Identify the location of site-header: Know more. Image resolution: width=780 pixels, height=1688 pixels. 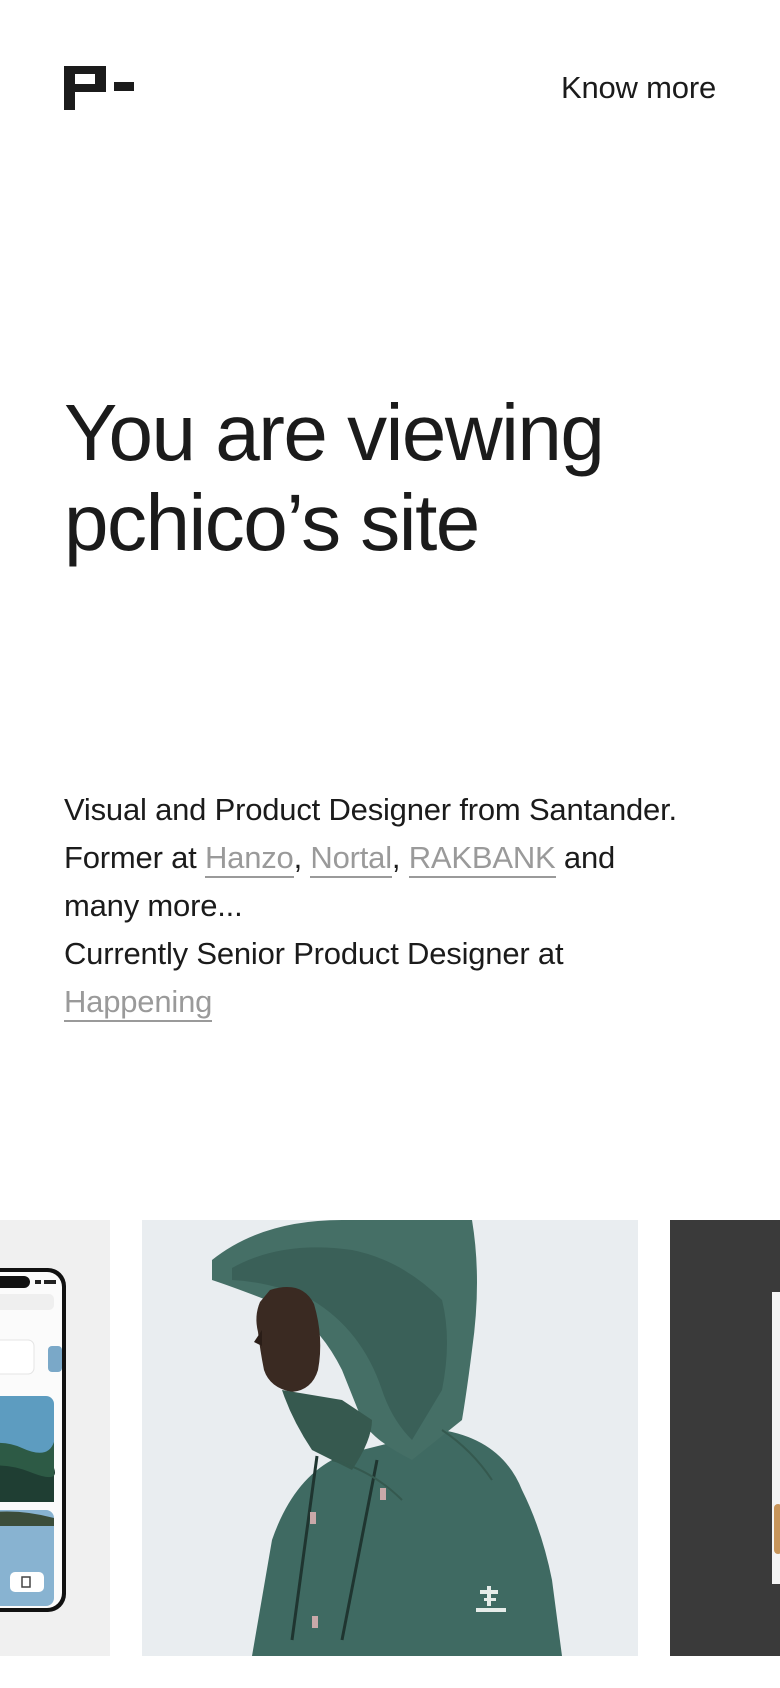
(390, 90).